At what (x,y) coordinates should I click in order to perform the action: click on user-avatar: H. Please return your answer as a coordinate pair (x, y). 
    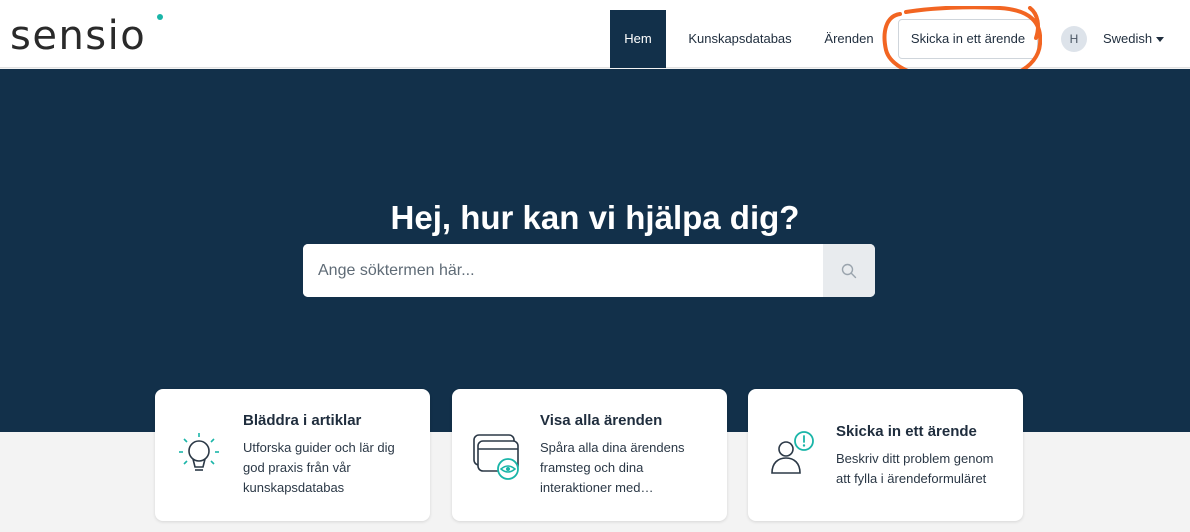
    Looking at the image, I should click on (1074, 39).